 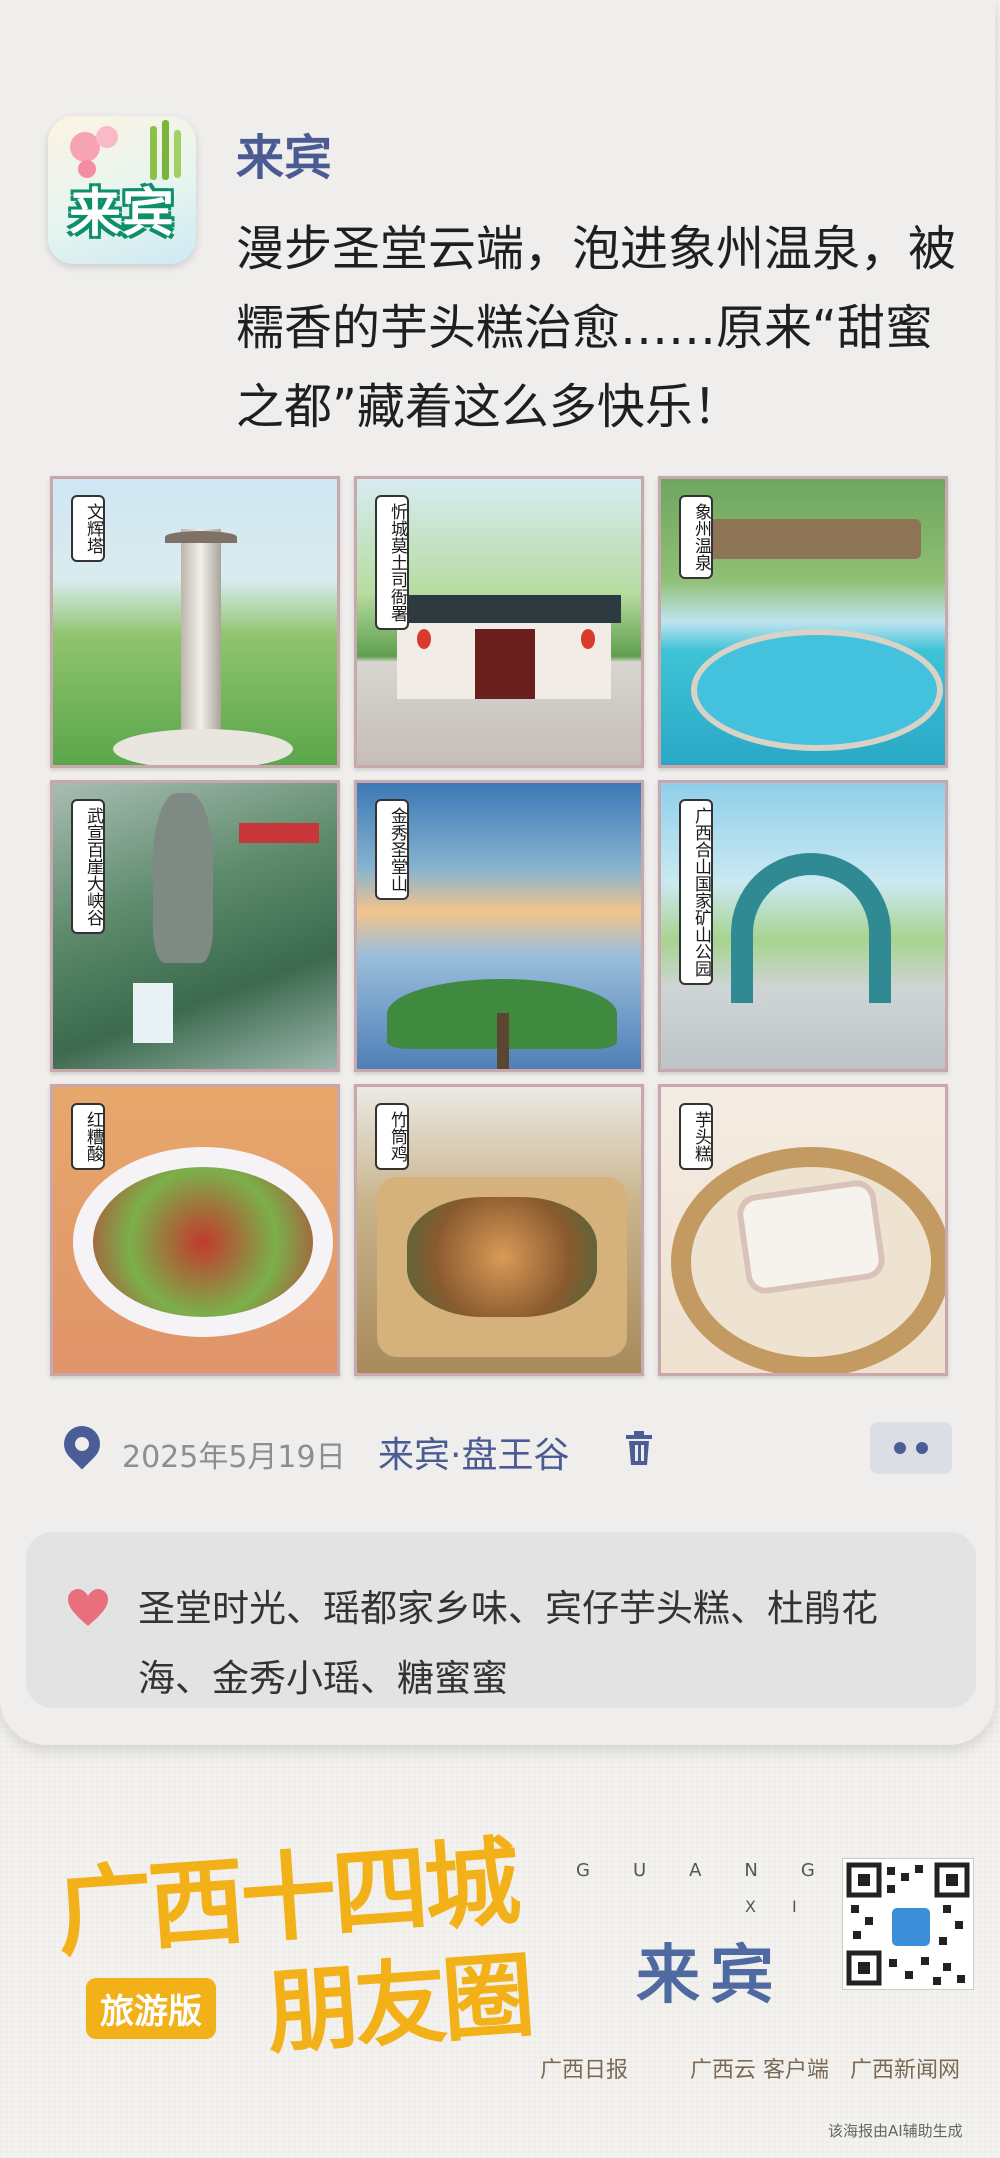 I want to click on heart-icon, so click(x=88, y=1607).